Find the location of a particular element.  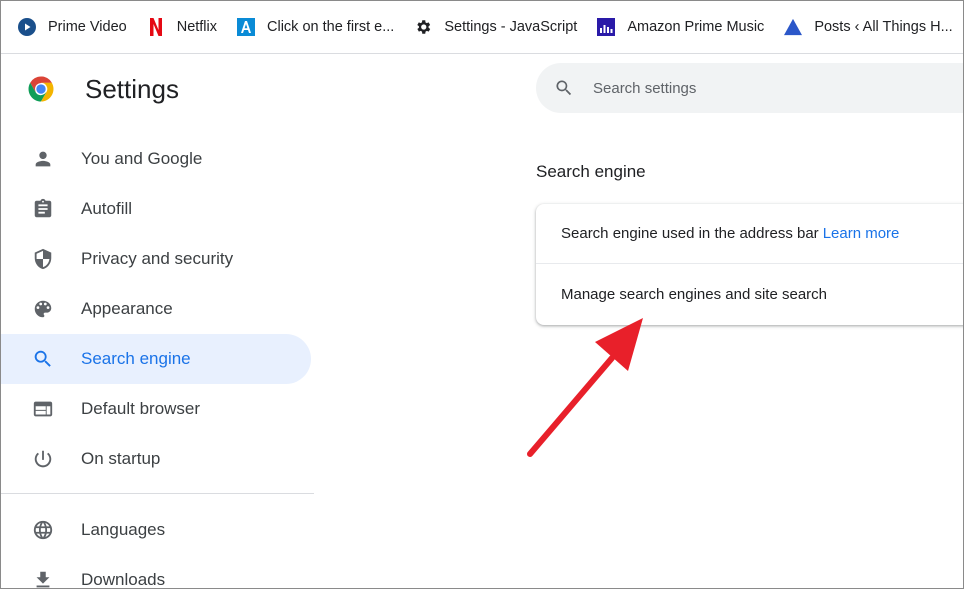

sidebar-item-default-browser: Default browser is located at coordinates (155, 409).